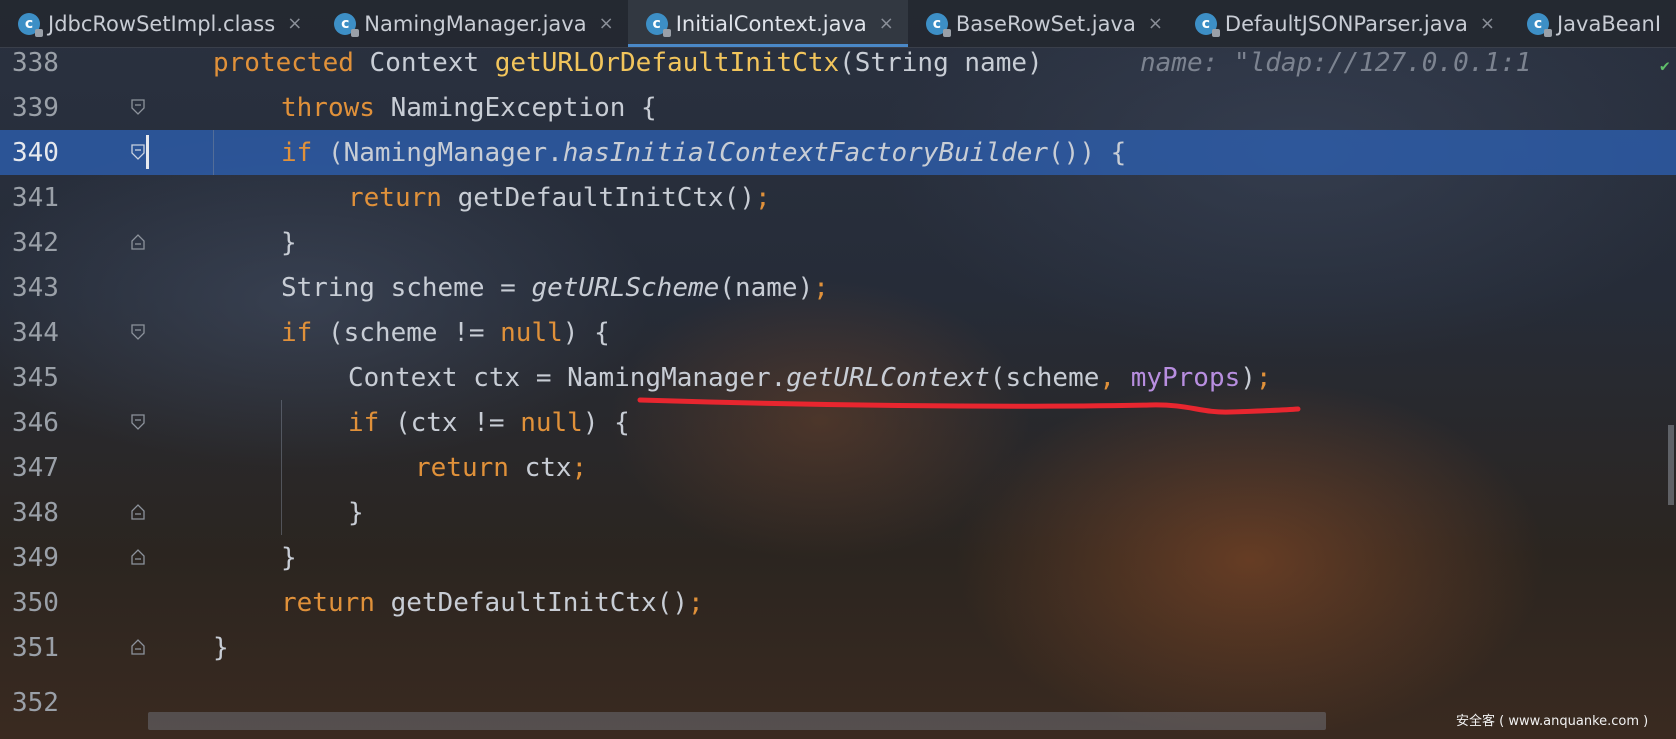  What do you see at coordinates (35, 332) in the screenshot?
I see `line-number: 344` at bounding box center [35, 332].